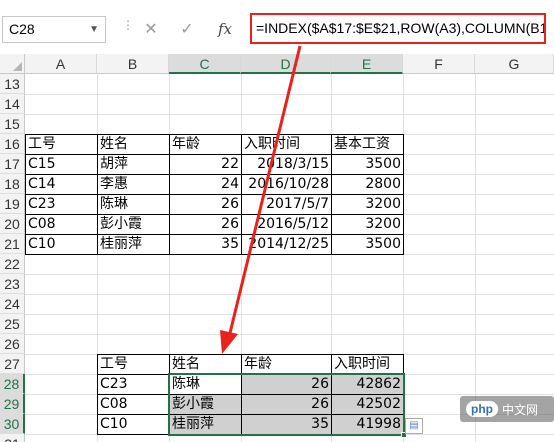 The width and height of the screenshot is (554, 442). I want to click on annotation-arrow, so click(261, 199).